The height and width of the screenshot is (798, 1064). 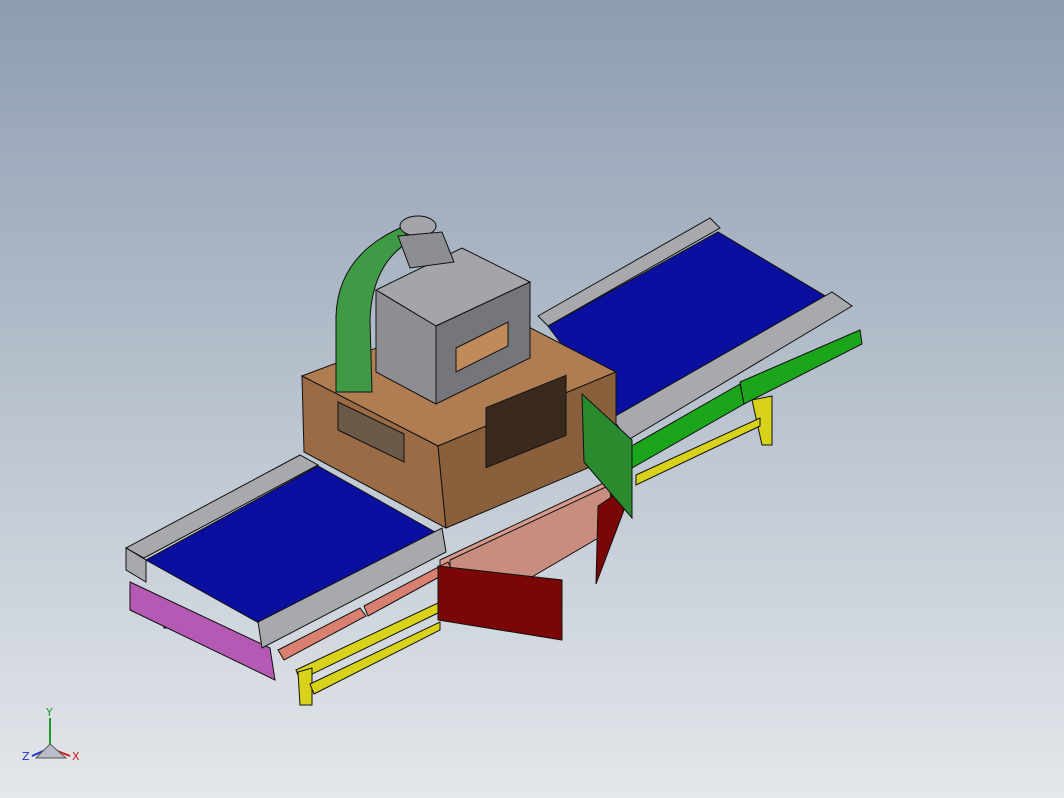 What do you see at coordinates (76, 756) in the screenshot?
I see `triad-x-label: X` at bounding box center [76, 756].